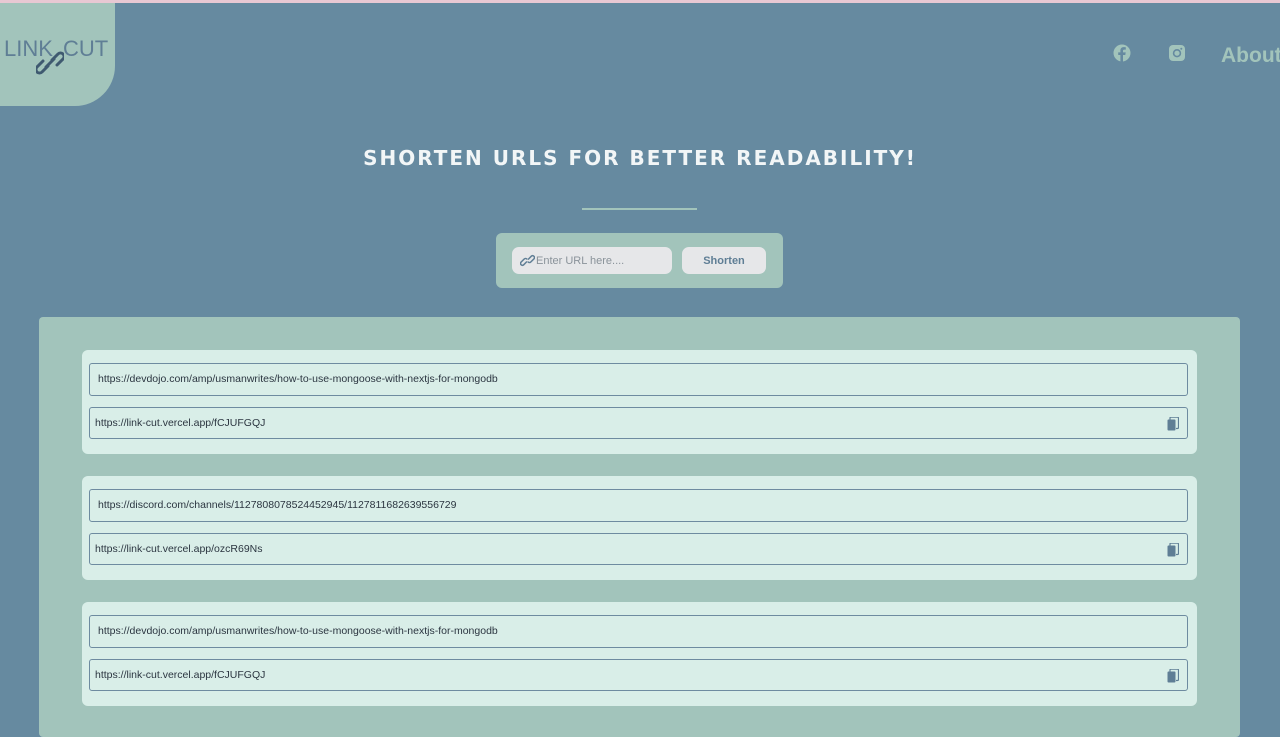  I want to click on headline-divider, so click(639, 209).